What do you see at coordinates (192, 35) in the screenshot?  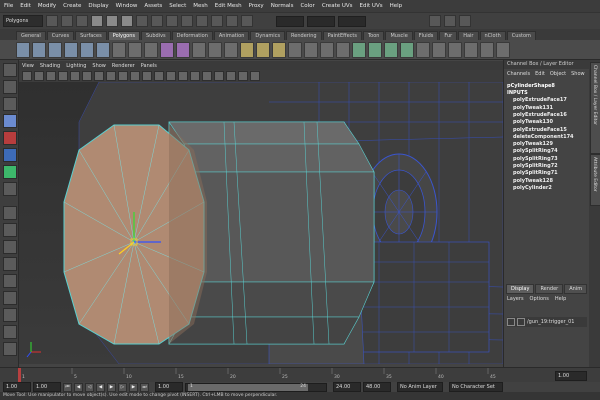 I see `tab-deformation: Deformation` at bounding box center [192, 35].